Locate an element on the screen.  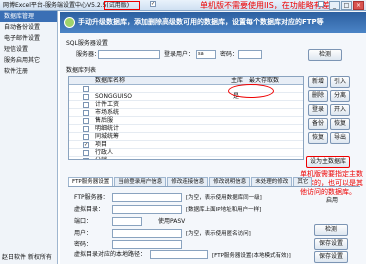
table-row: 计件工资 is located at coordinates (186, 105).